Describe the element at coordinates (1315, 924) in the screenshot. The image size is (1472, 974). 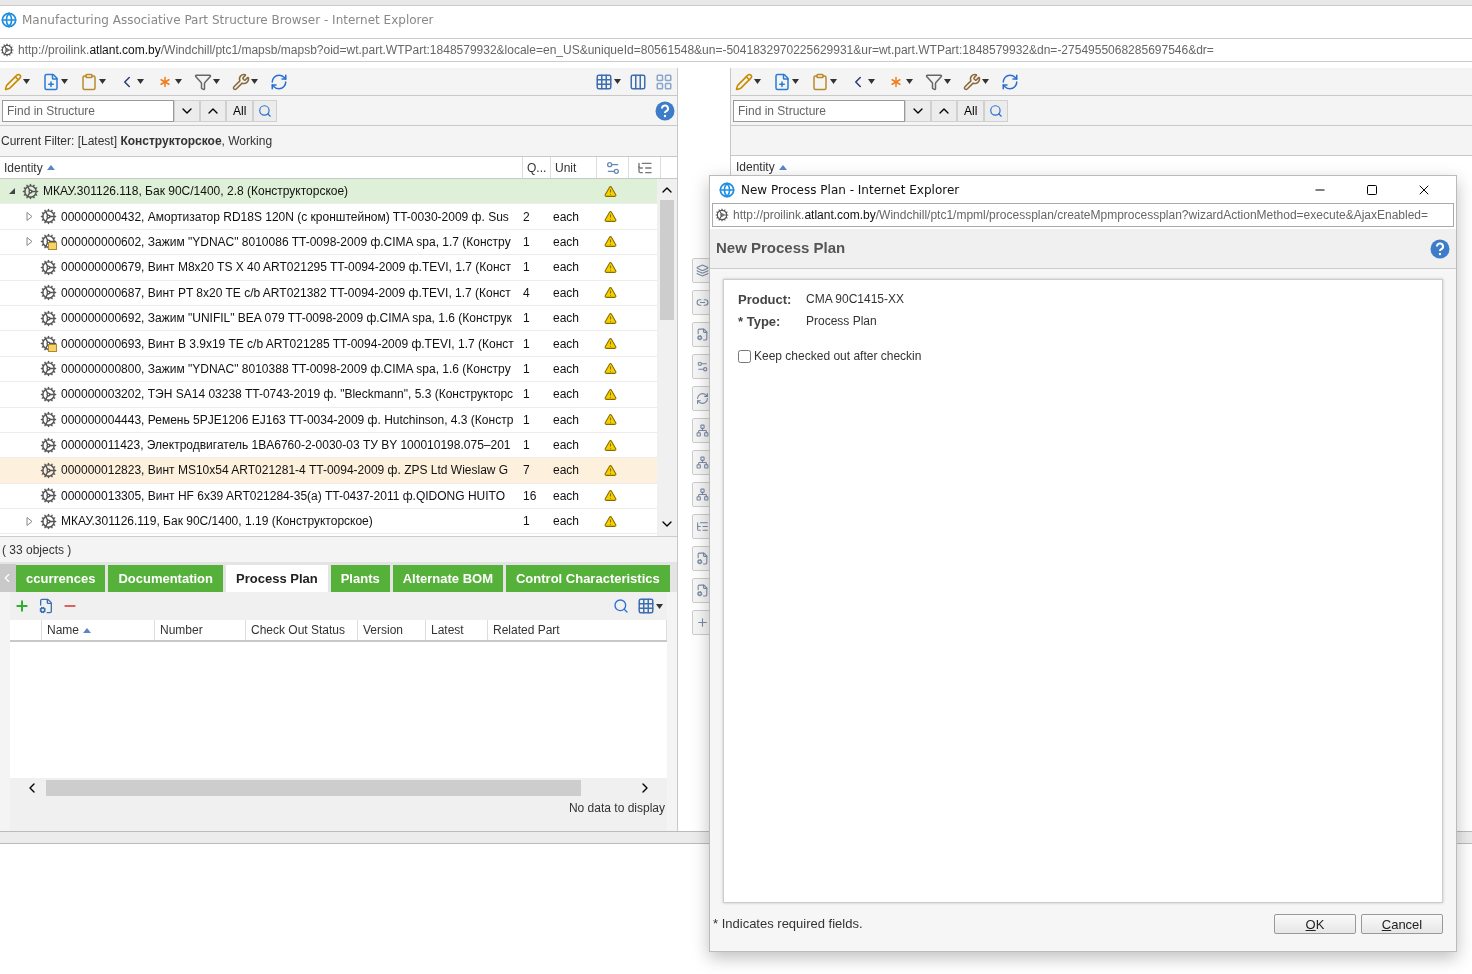
I see `dialog-button: OK` at that location.